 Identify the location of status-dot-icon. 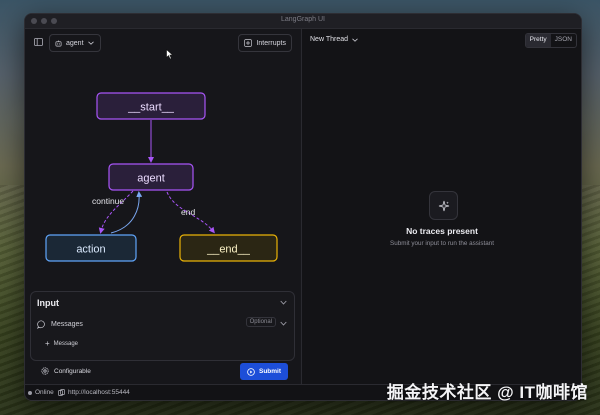
(30, 392).